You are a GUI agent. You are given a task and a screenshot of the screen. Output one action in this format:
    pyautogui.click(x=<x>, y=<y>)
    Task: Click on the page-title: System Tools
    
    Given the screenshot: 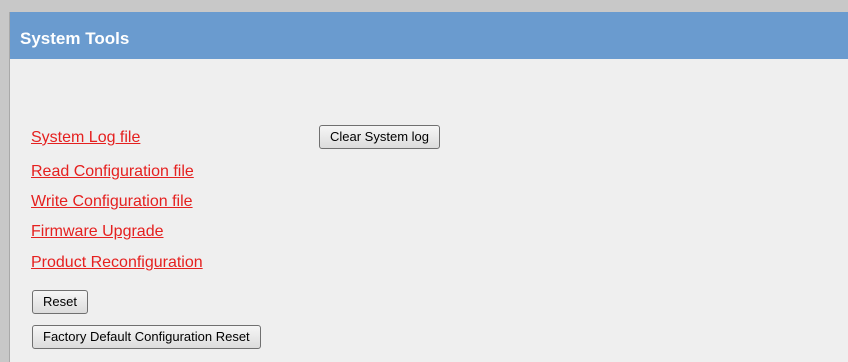 What is the action you would take?
    pyautogui.click(x=75, y=38)
    